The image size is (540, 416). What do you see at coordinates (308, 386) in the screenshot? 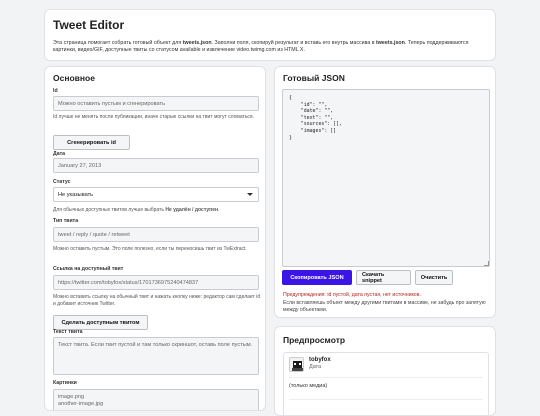
I see `media-placeholder: (только медиа)` at bounding box center [308, 386].